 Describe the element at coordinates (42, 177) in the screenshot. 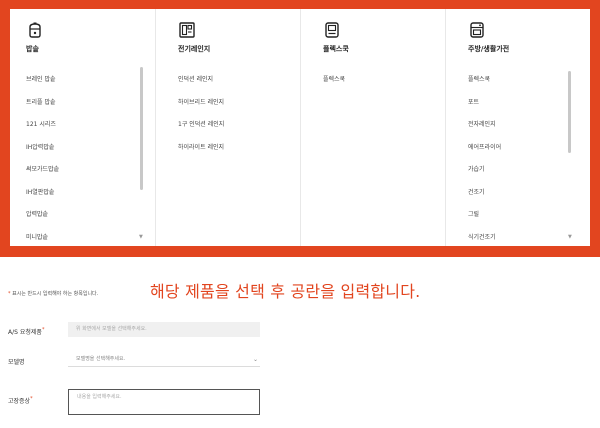

I see `category-item: 써모가드밥솥` at that location.